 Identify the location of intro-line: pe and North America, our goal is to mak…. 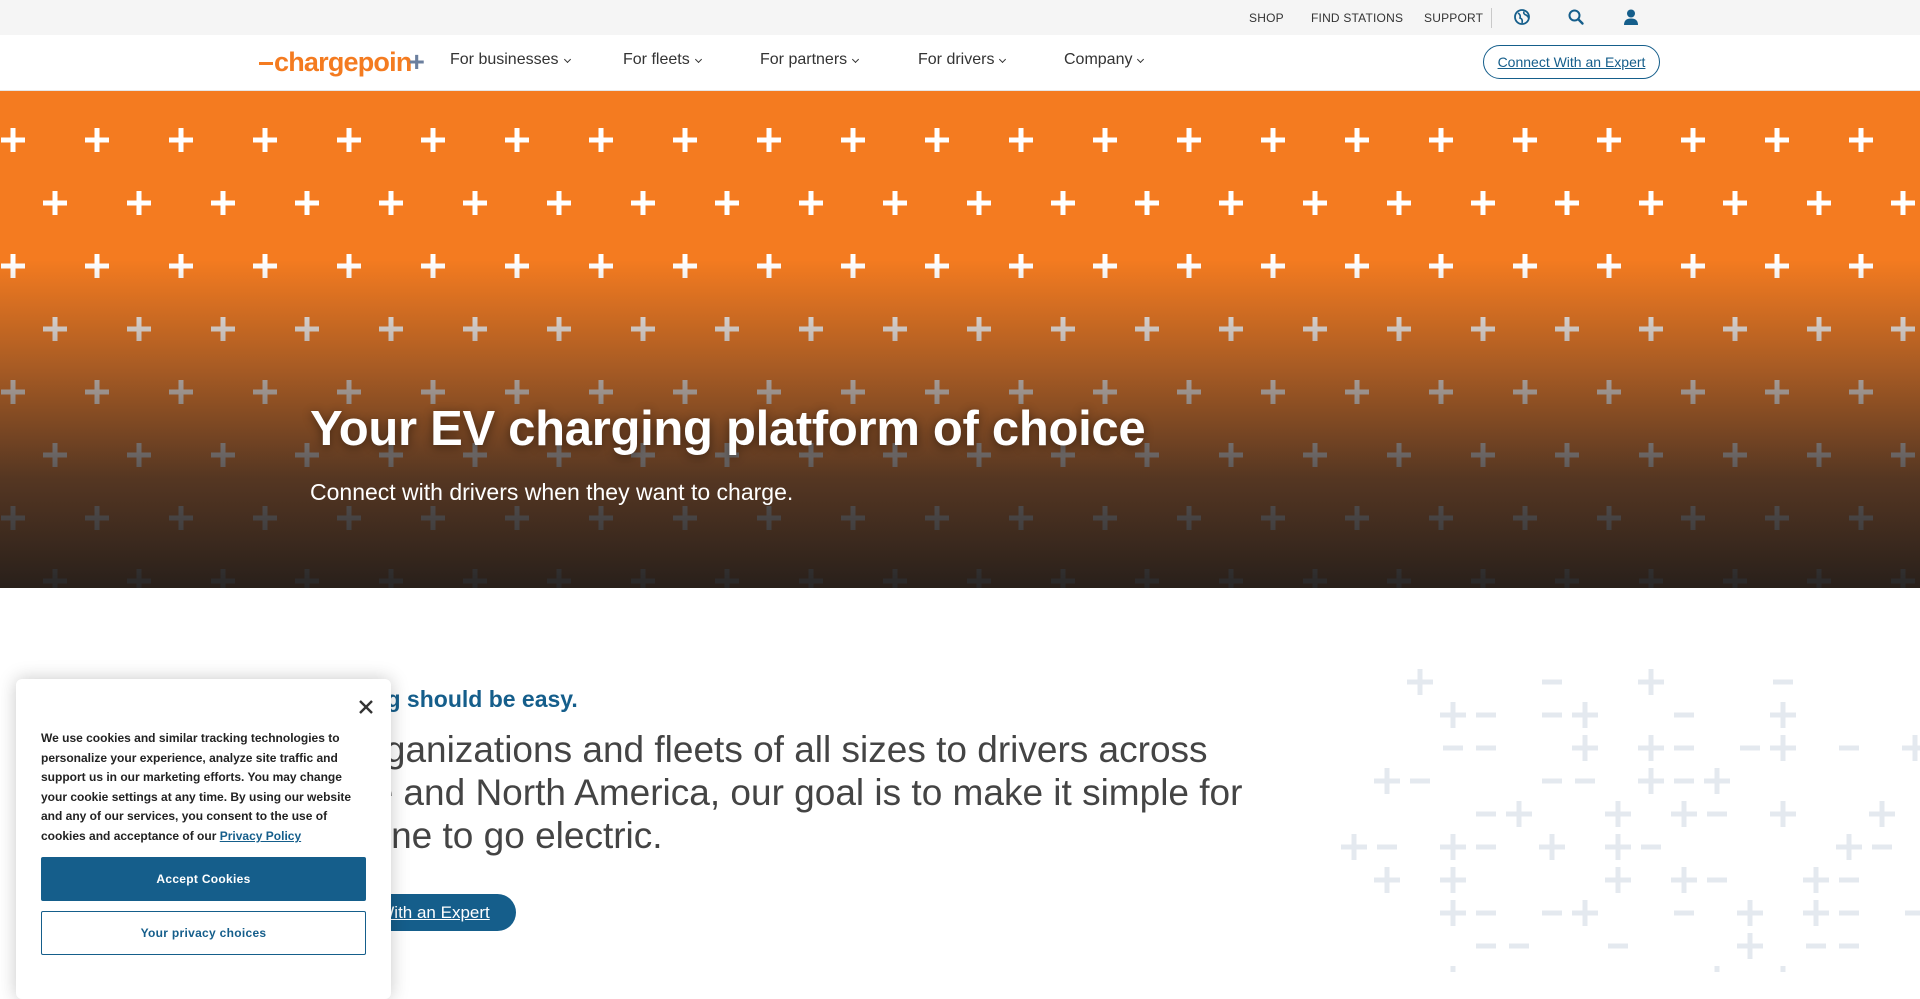
(797, 792).